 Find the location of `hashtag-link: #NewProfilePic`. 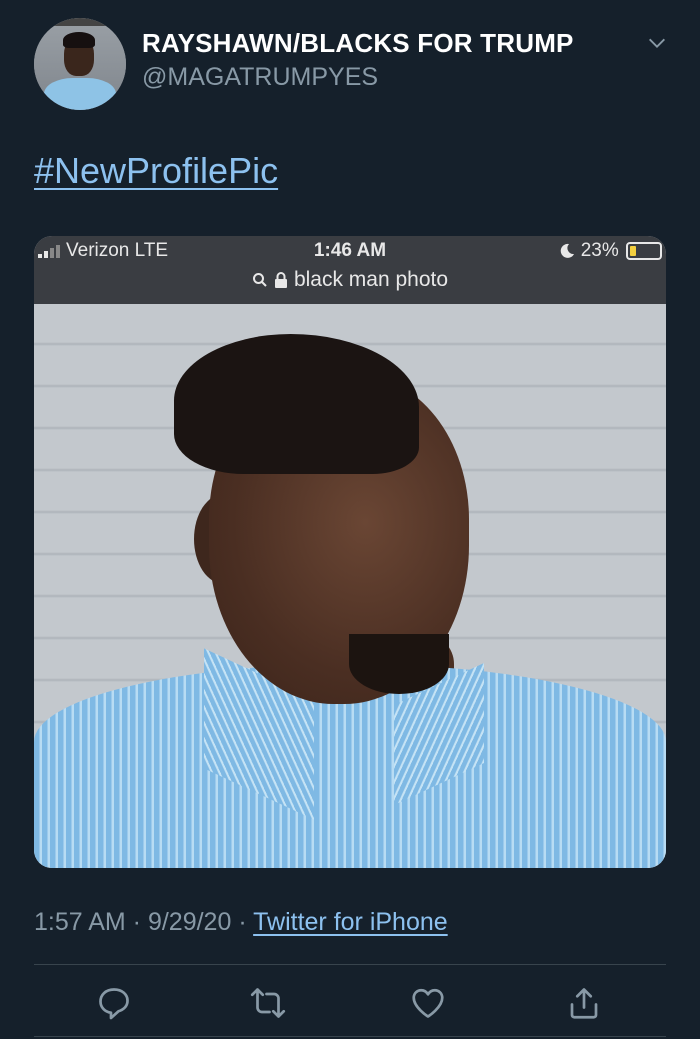

hashtag-link: #NewProfilePic is located at coordinates (156, 170).